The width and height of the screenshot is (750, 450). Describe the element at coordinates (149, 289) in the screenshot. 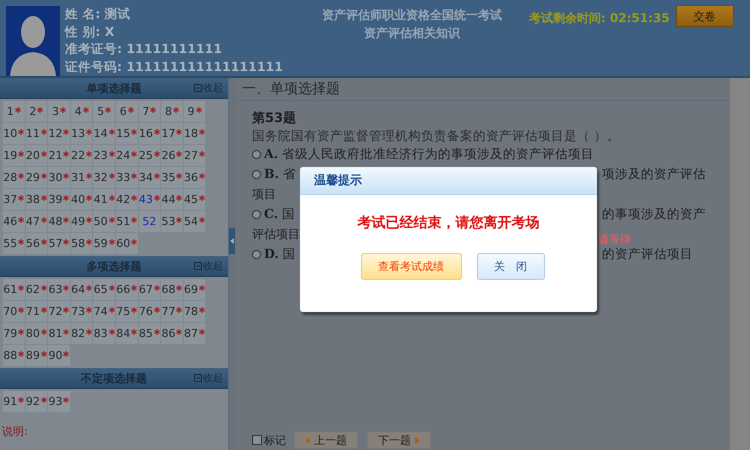

I see `question-number: 67` at that location.